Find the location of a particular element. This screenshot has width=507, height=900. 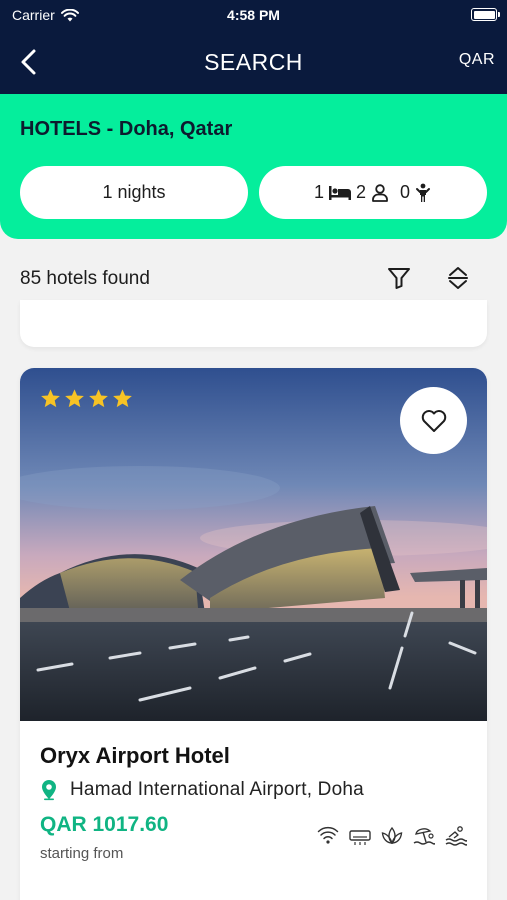

spa-icon is located at coordinates (392, 836).